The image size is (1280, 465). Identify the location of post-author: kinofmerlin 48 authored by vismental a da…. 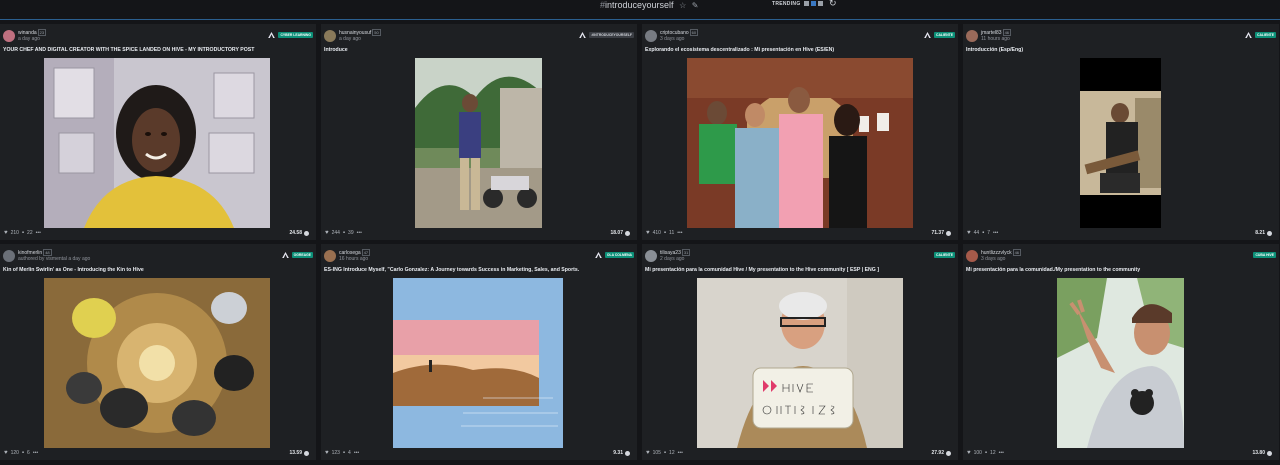
(46, 255).